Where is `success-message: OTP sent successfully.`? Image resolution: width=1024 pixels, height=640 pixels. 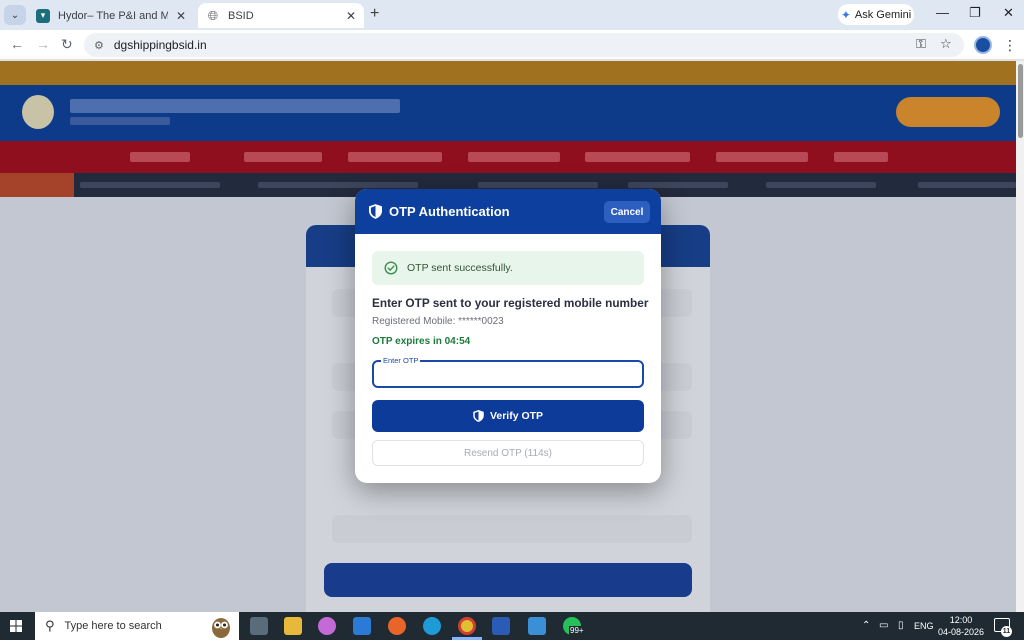 success-message: OTP sent successfully. is located at coordinates (460, 268).